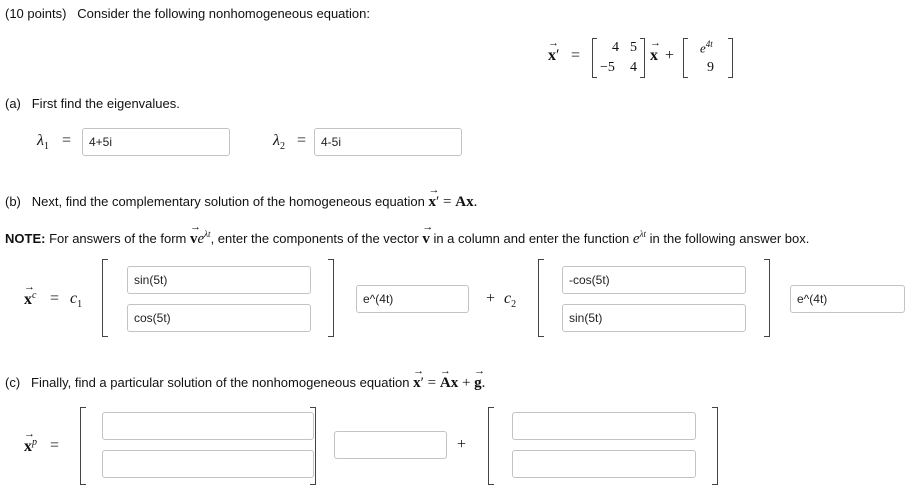 Image resolution: width=912 pixels, height=489 pixels. I want to click on matrix-a21: −5, so click(607, 67).